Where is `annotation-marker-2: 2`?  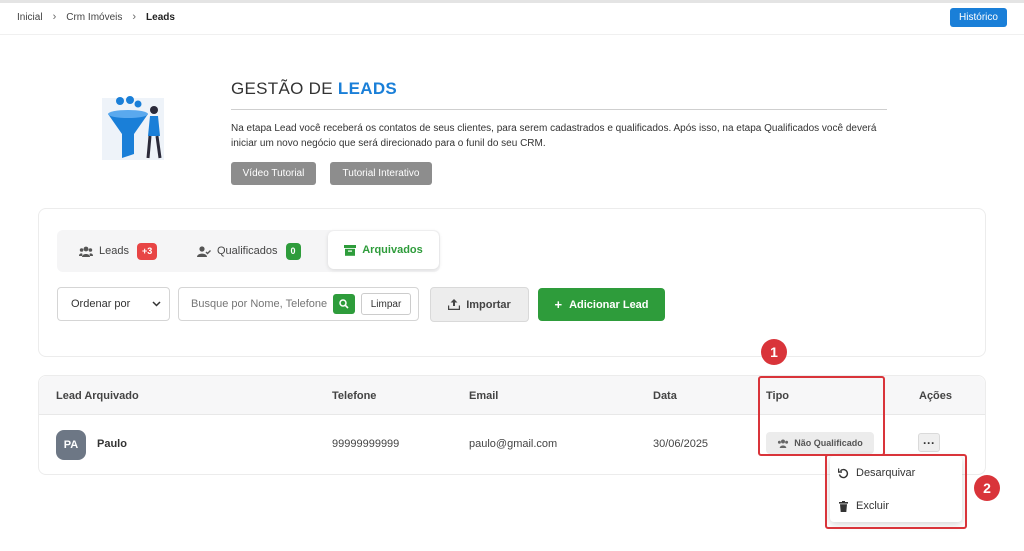
annotation-marker-2: 2 is located at coordinates (987, 488).